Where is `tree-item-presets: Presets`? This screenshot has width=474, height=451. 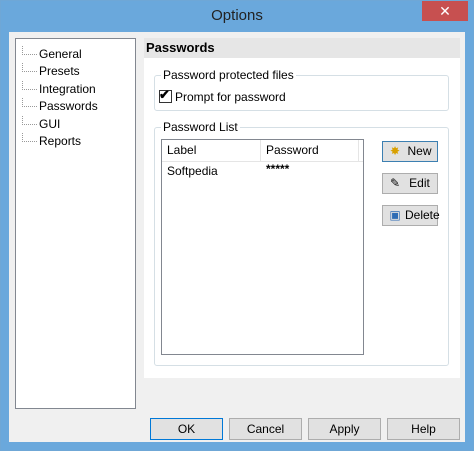 tree-item-presets: Presets is located at coordinates (52, 71).